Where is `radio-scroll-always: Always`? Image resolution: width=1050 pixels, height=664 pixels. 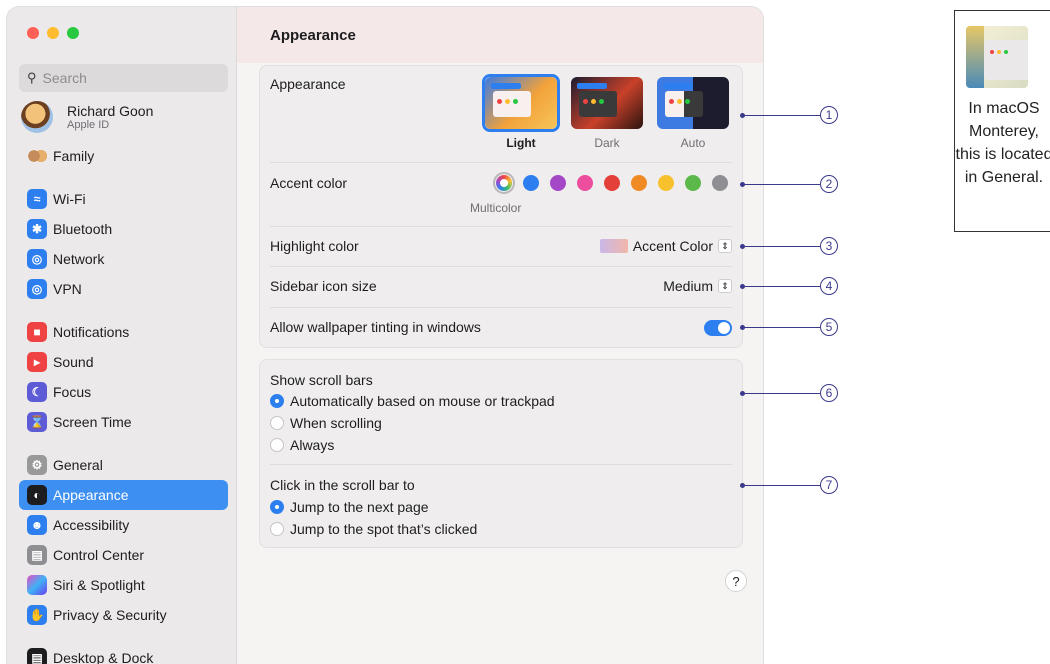 radio-scroll-always: Always is located at coordinates (302, 445).